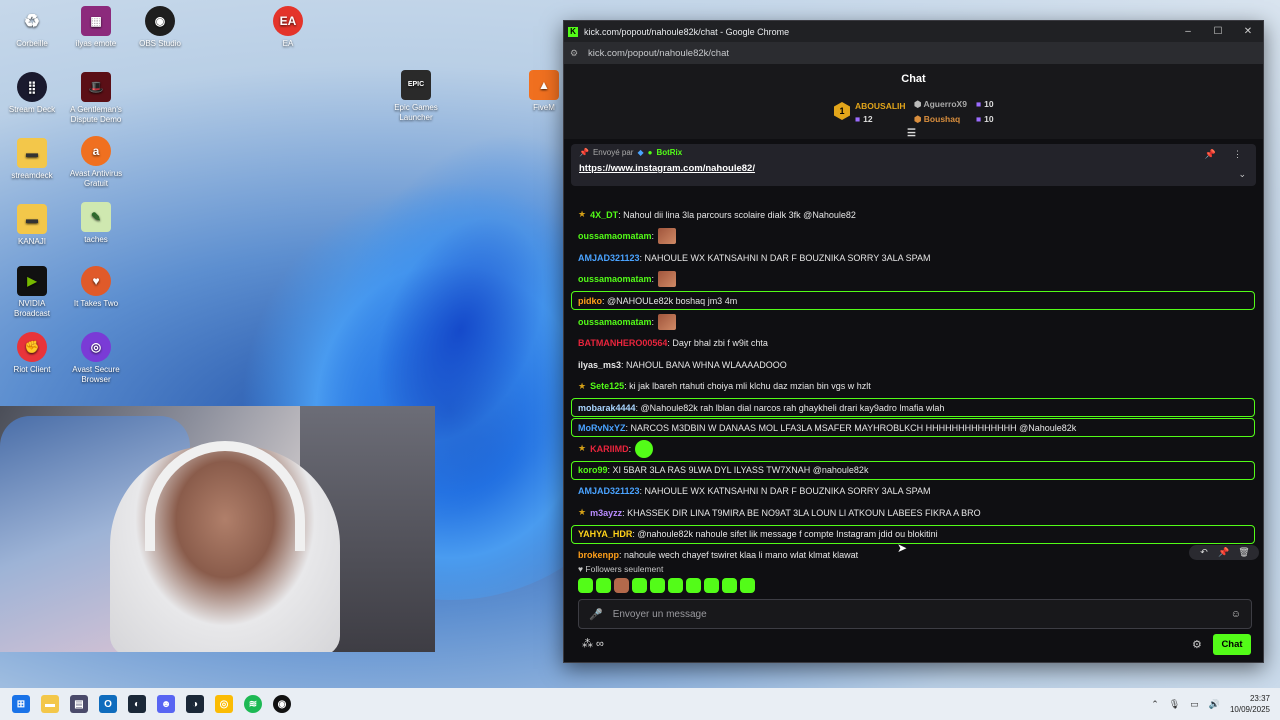 Image resolution: width=1280 pixels, height=720 pixels. What do you see at coordinates (1204, 552) in the screenshot?
I see `reply-icon: ↶` at bounding box center [1204, 552].